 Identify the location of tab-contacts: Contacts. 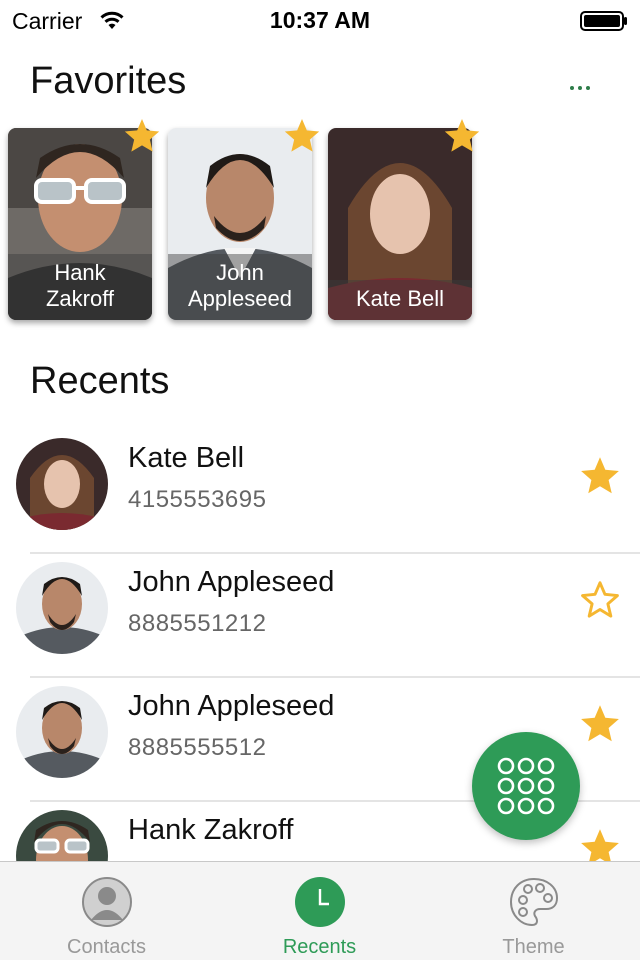
(106, 911).